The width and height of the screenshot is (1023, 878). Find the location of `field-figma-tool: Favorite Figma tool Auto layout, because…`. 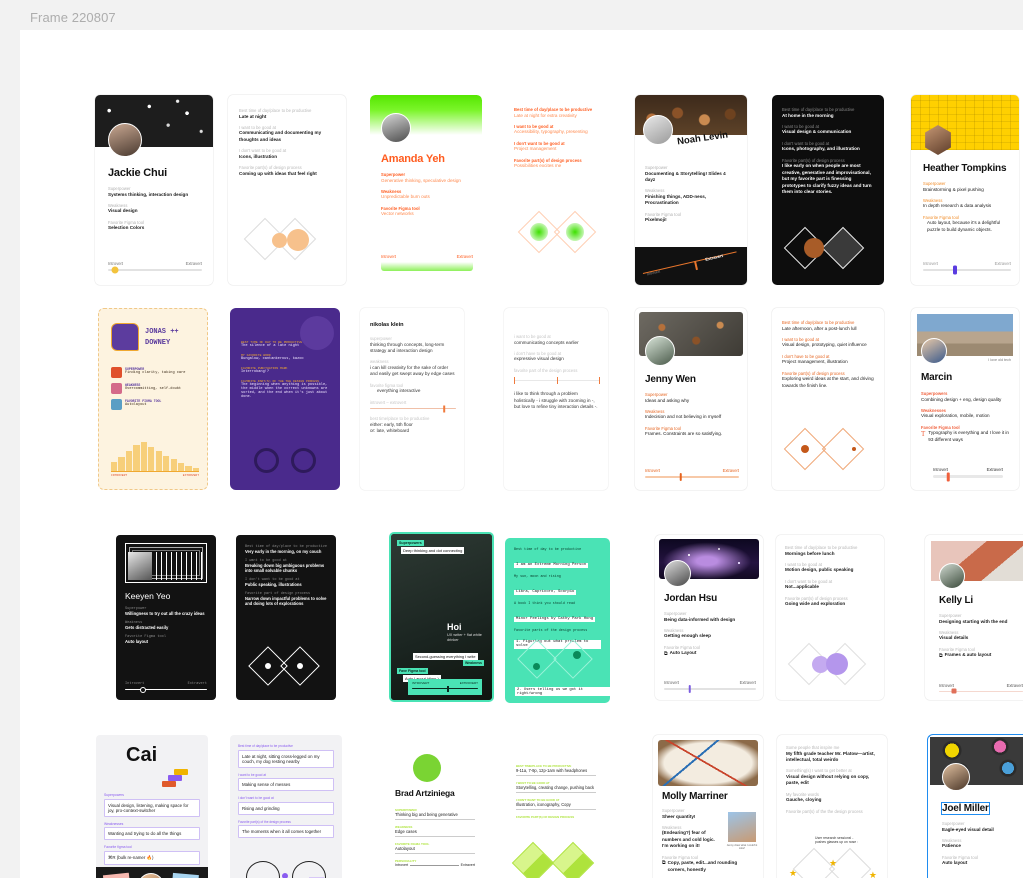

field-figma-tool: Favorite Figma tool Auto layout, because… is located at coordinates (967, 224).